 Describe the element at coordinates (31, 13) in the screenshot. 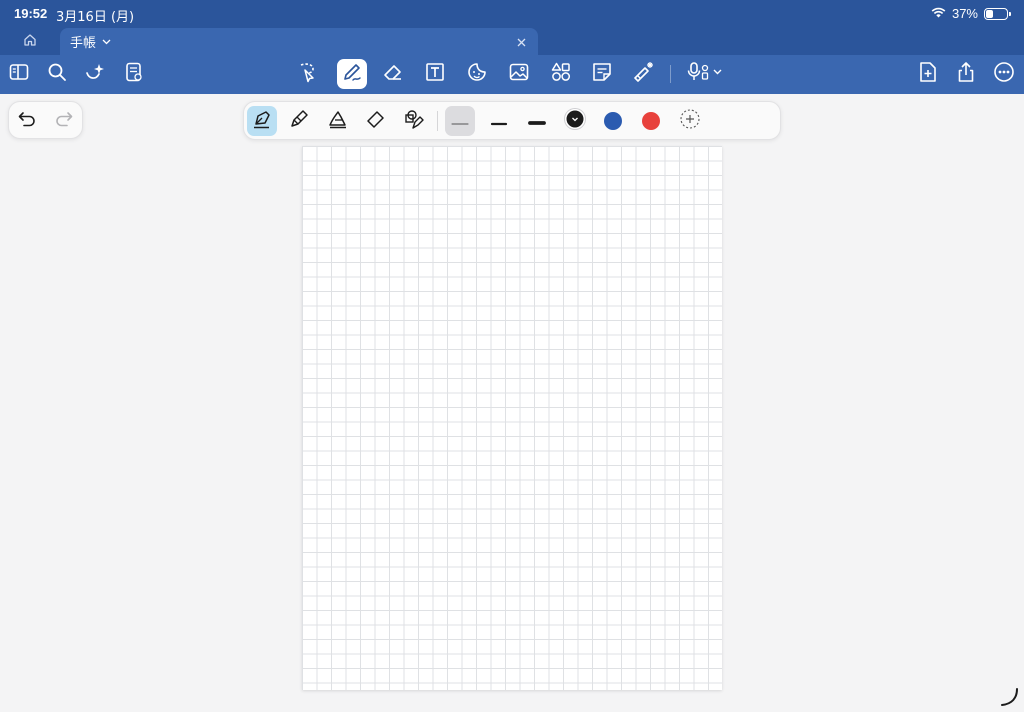

I see `status-time: 19:52` at that location.